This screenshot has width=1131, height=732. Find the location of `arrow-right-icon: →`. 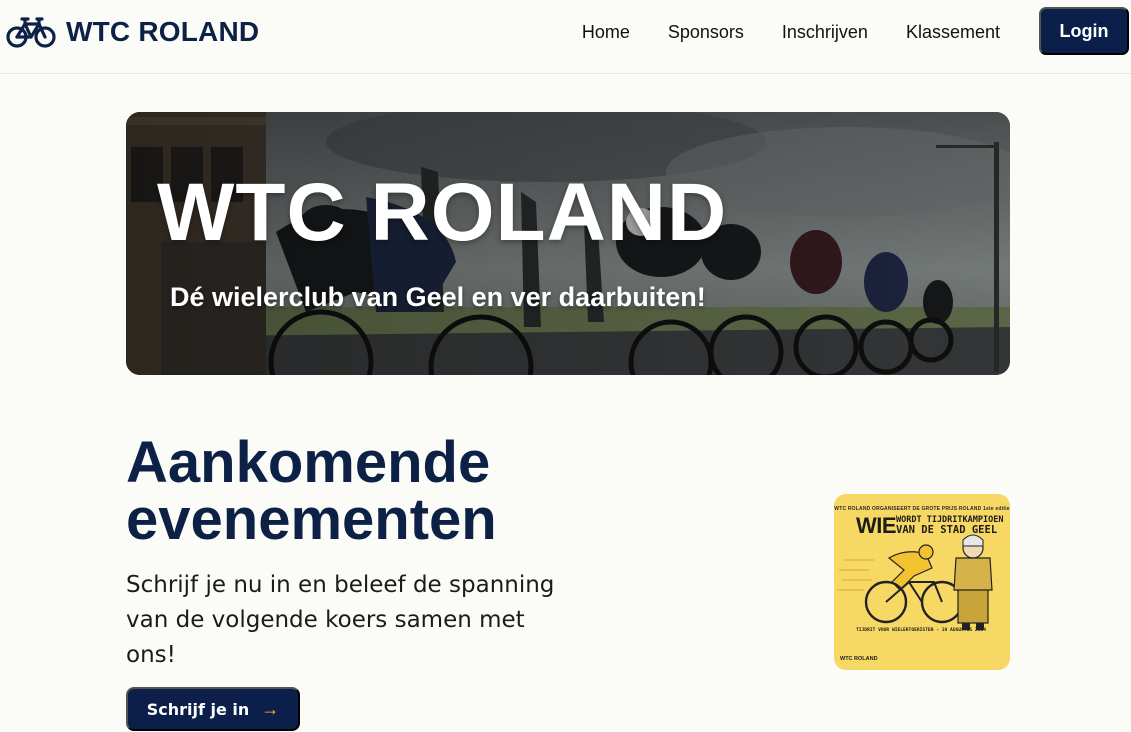

arrow-right-icon: → is located at coordinates (270, 709).